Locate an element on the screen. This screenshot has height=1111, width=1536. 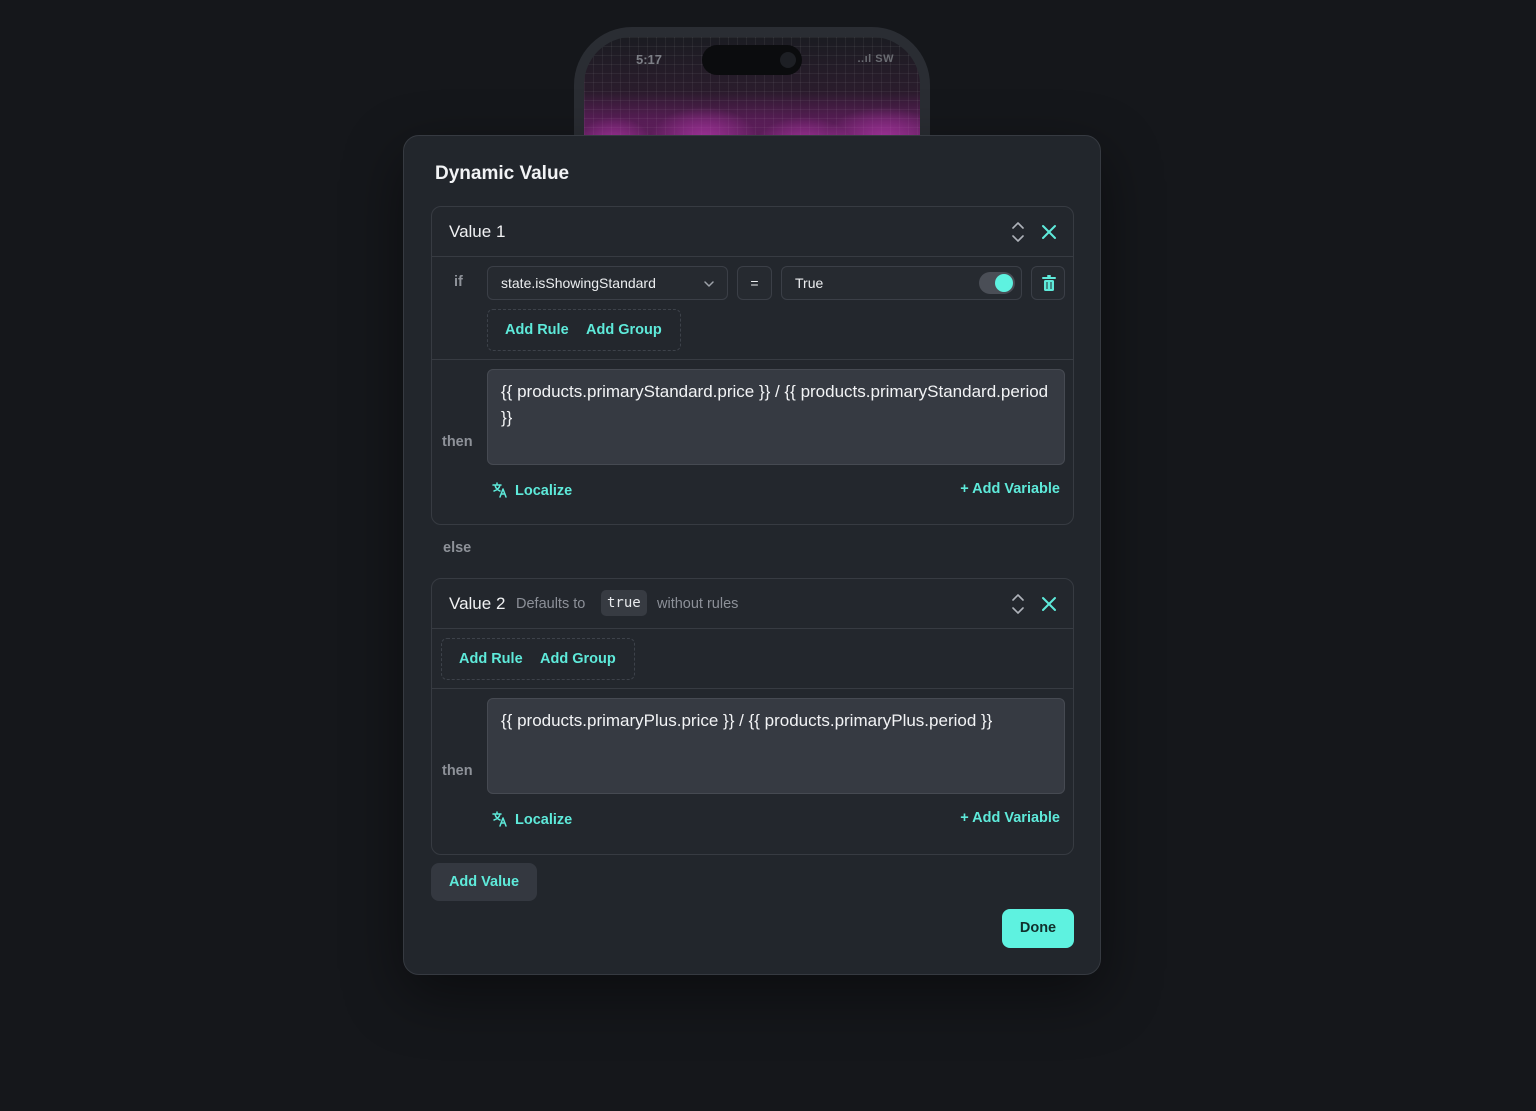
dynamic-island is located at coordinates (752, 60).